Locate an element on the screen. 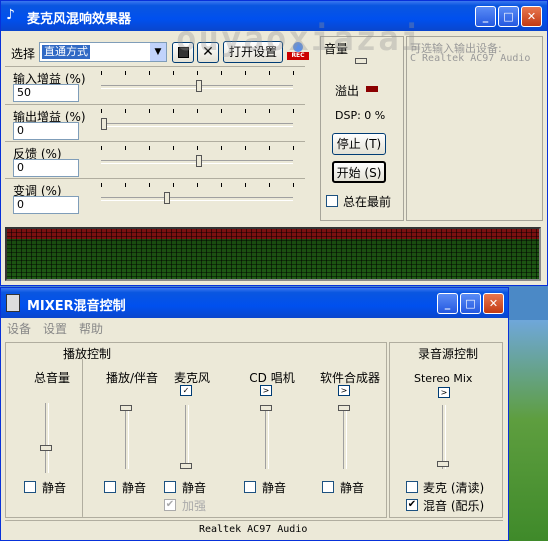  chevron-down-icon: ▼ is located at coordinates (158, 52).